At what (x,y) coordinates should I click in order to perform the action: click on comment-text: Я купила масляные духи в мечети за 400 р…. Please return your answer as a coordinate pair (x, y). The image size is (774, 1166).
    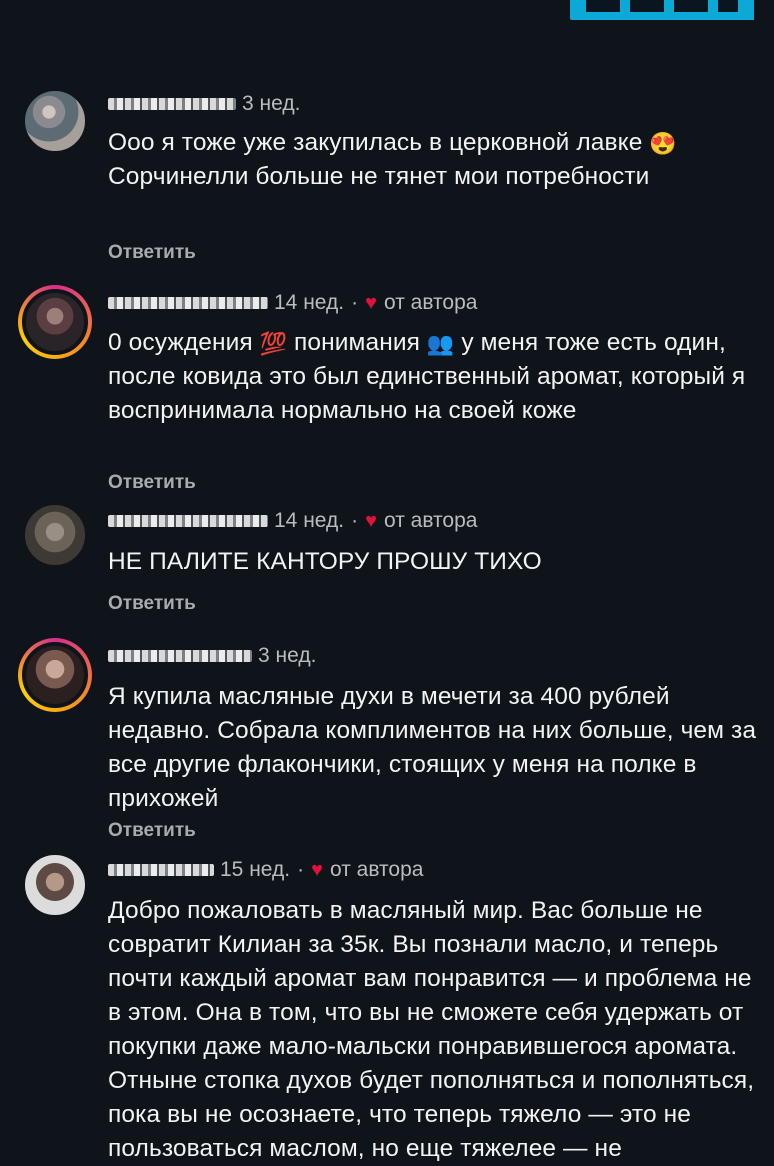
    Looking at the image, I should click on (432, 747).